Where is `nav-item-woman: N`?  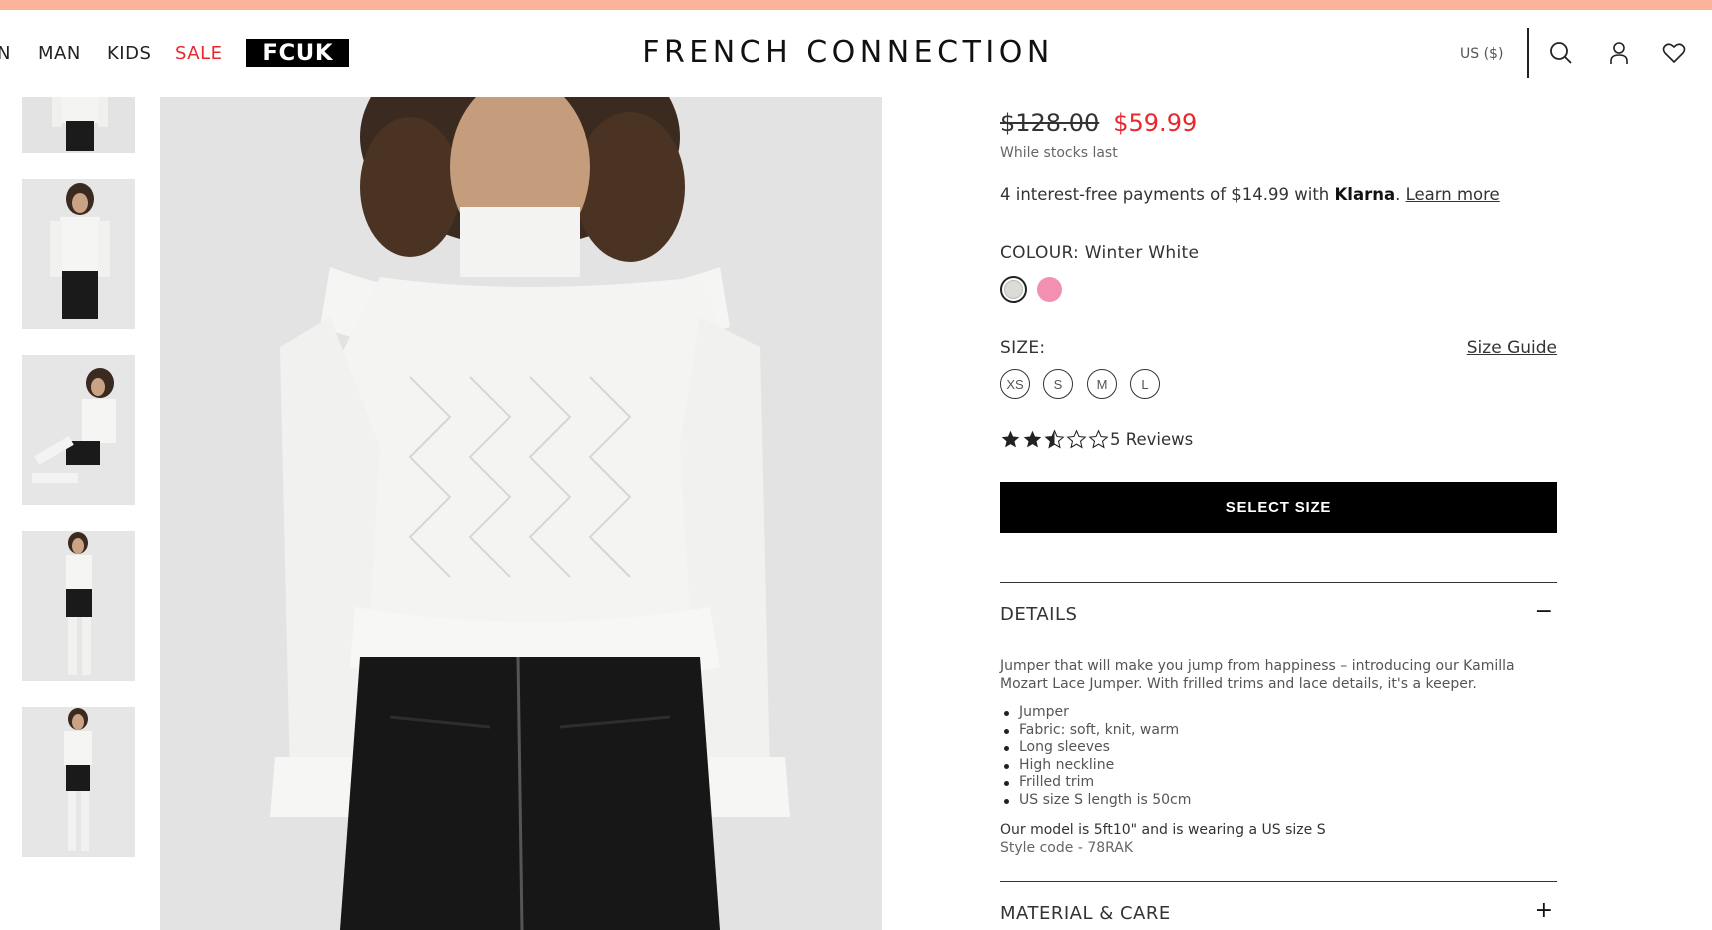 nav-item-woman: N is located at coordinates (5, 53).